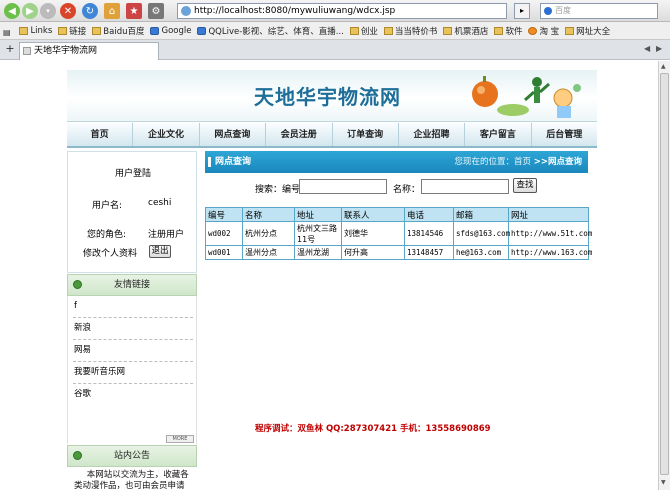 The image size is (670, 490). What do you see at coordinates (557, 162) in the screenshot?
I see `breadcrumb-current: >>网点查询` at bounding box center [557, 162].